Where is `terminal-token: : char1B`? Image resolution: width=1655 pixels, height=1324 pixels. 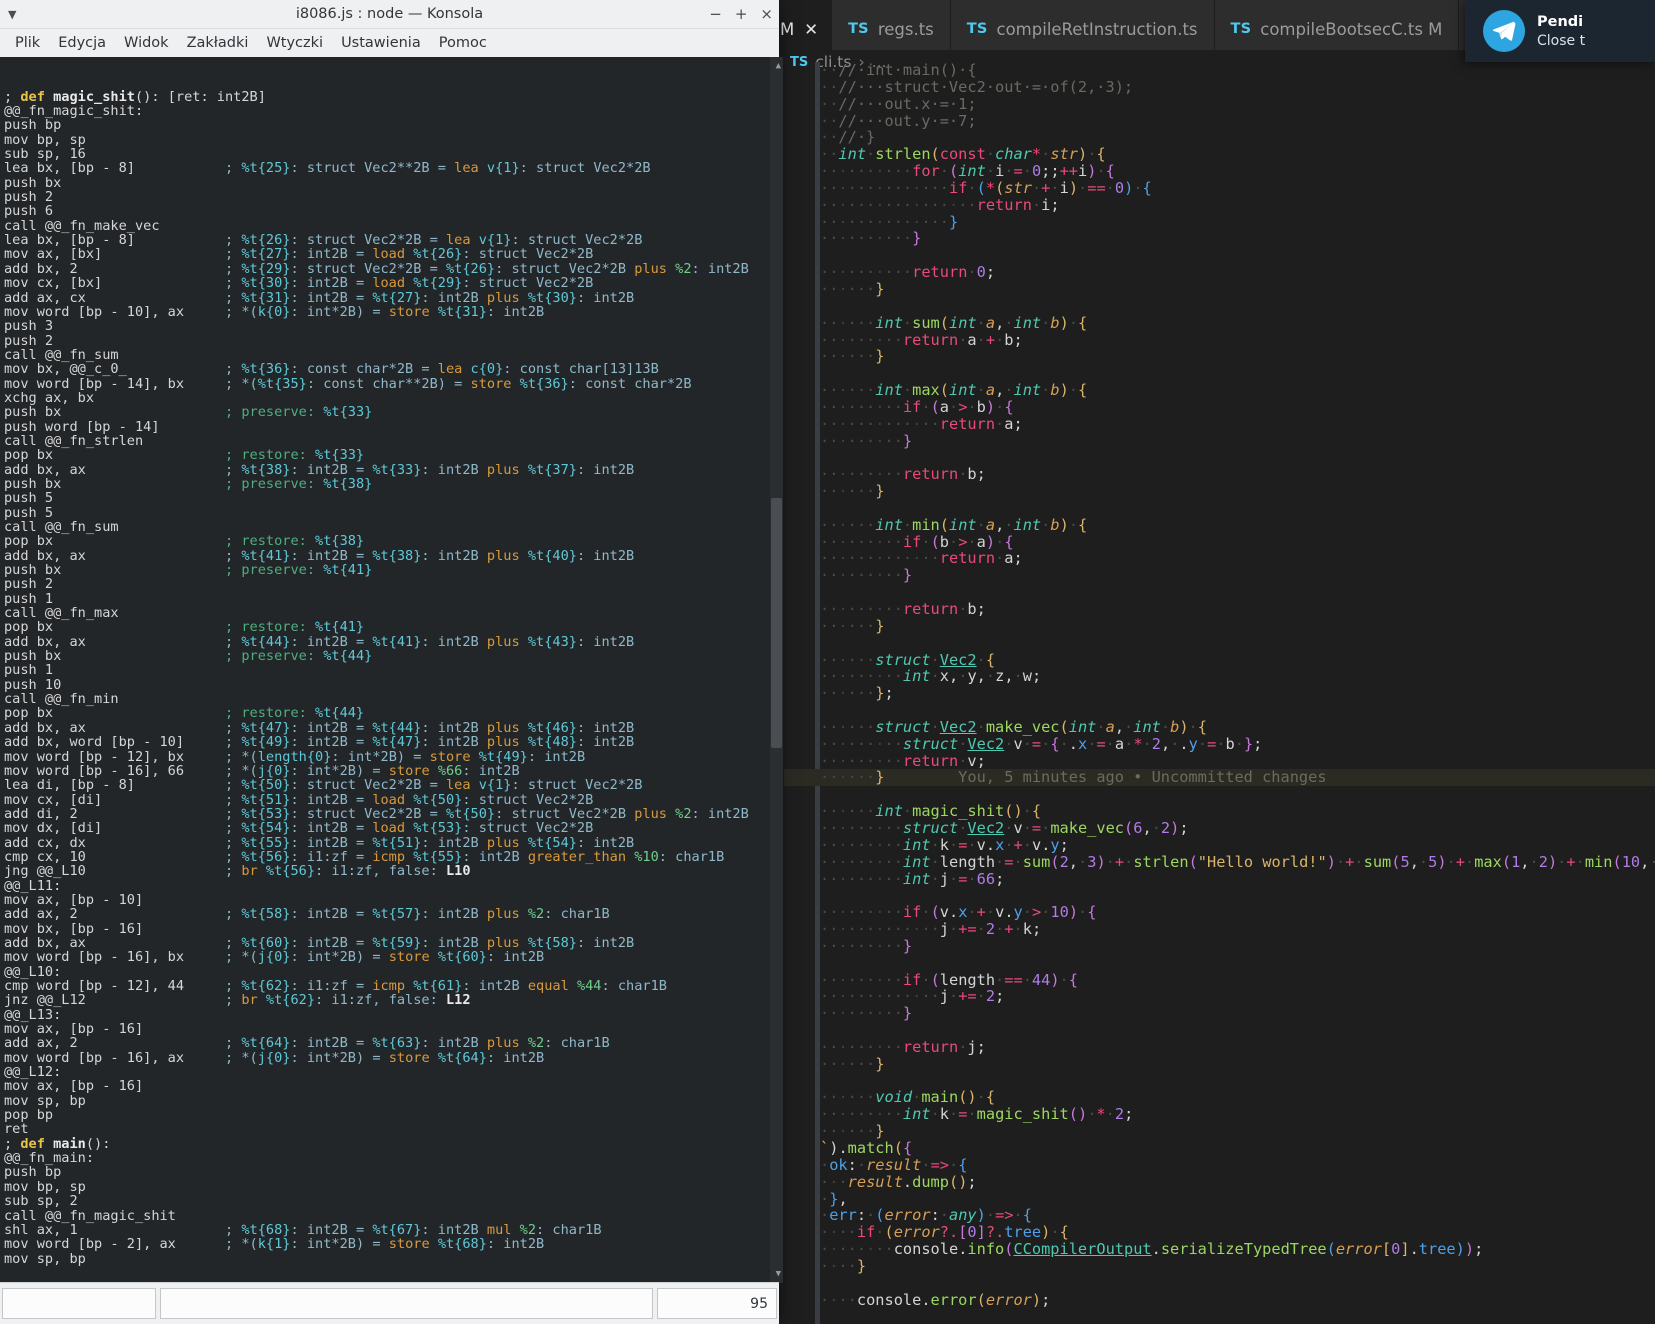
terminal-token: : char1B is located at coordinates (577, 1043).